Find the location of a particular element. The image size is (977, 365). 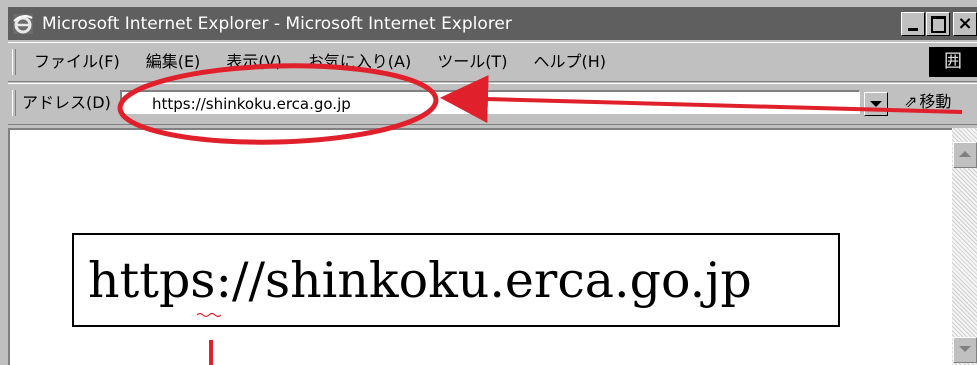

address-input: https://shinkoku.erca.go.jp is located at coordinates (490, 102).